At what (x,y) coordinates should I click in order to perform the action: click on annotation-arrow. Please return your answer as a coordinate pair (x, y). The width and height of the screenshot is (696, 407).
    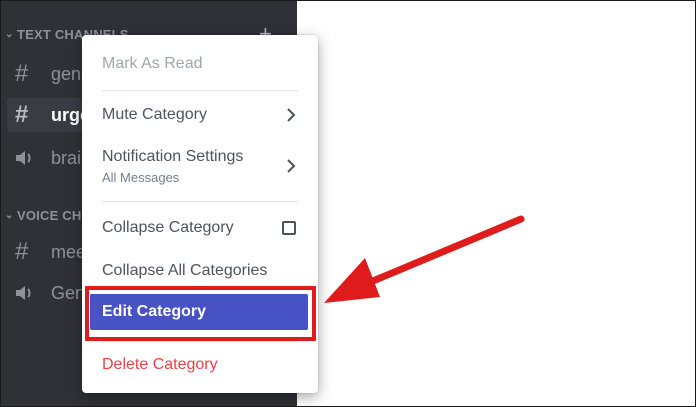
    Looking at the image, I should click on (424, 259).